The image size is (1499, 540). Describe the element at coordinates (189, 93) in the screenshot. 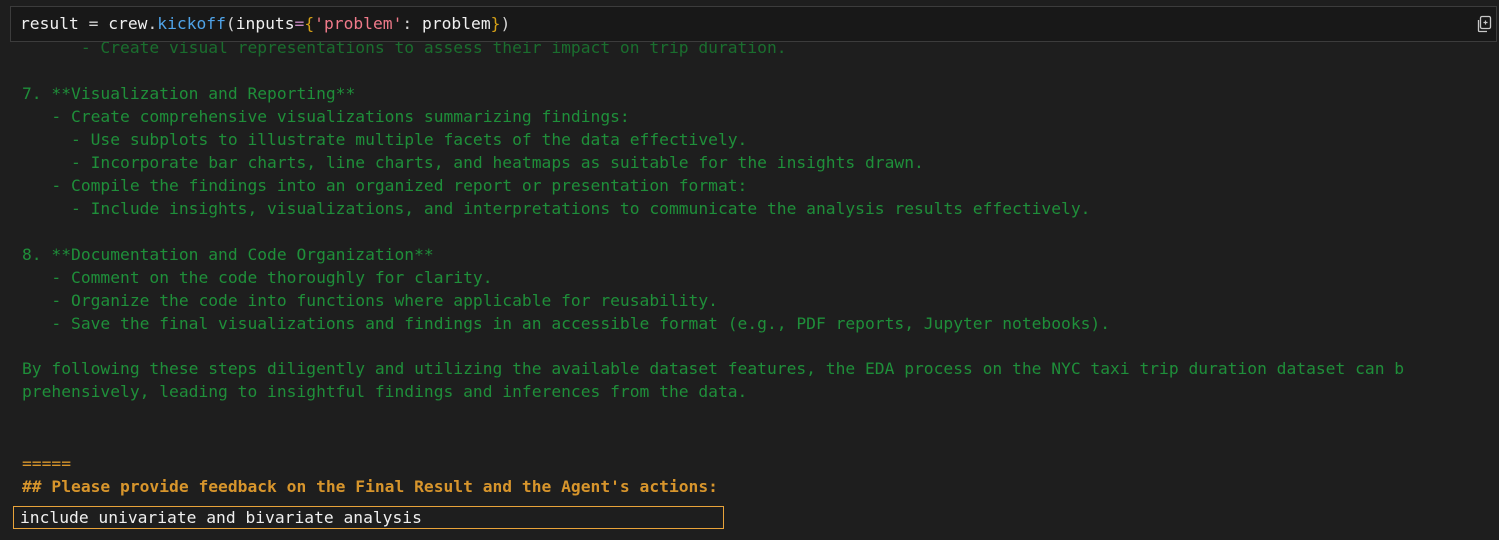

I see `output-line-1: 7. **Visualization and Reporting**` at that location.